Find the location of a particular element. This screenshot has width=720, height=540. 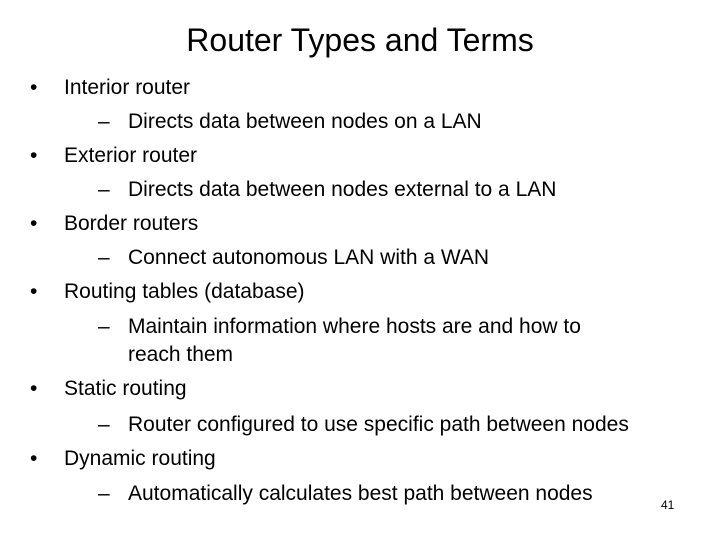

page-number: 41 is located at coordinates (668, 505).